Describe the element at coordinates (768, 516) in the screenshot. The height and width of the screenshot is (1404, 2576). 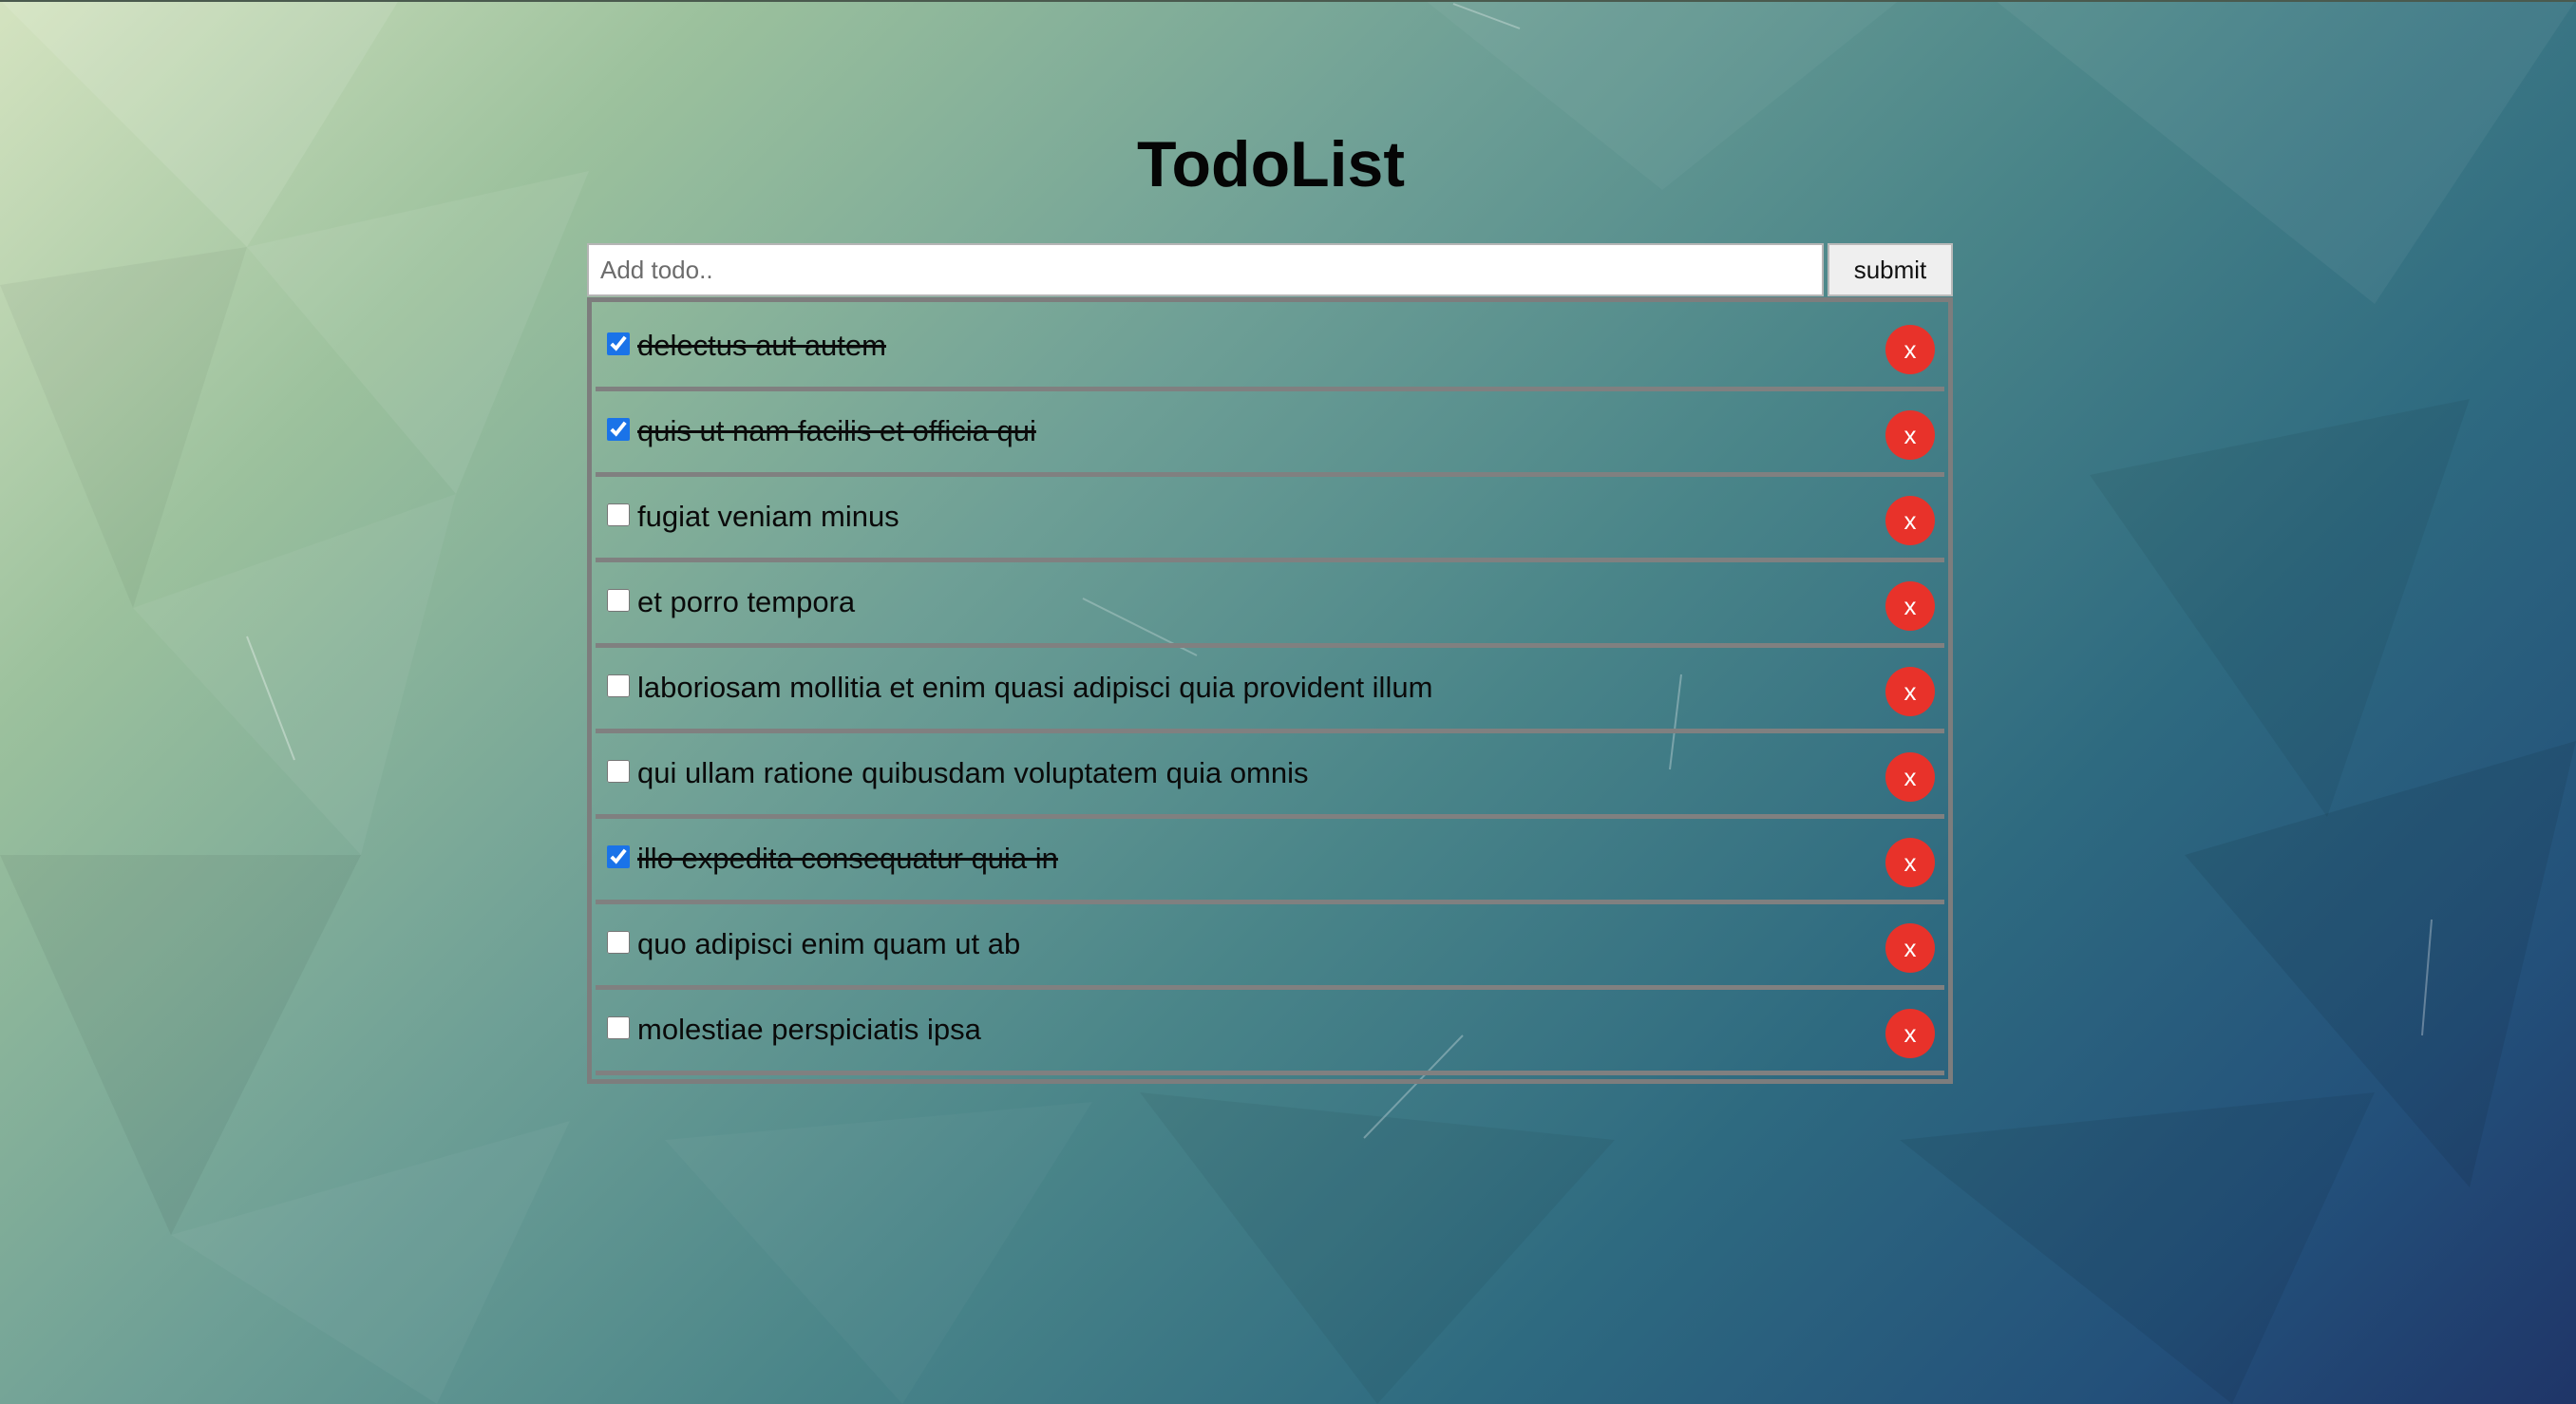
I see `todo-text: fugiat veniam minus` at that location.